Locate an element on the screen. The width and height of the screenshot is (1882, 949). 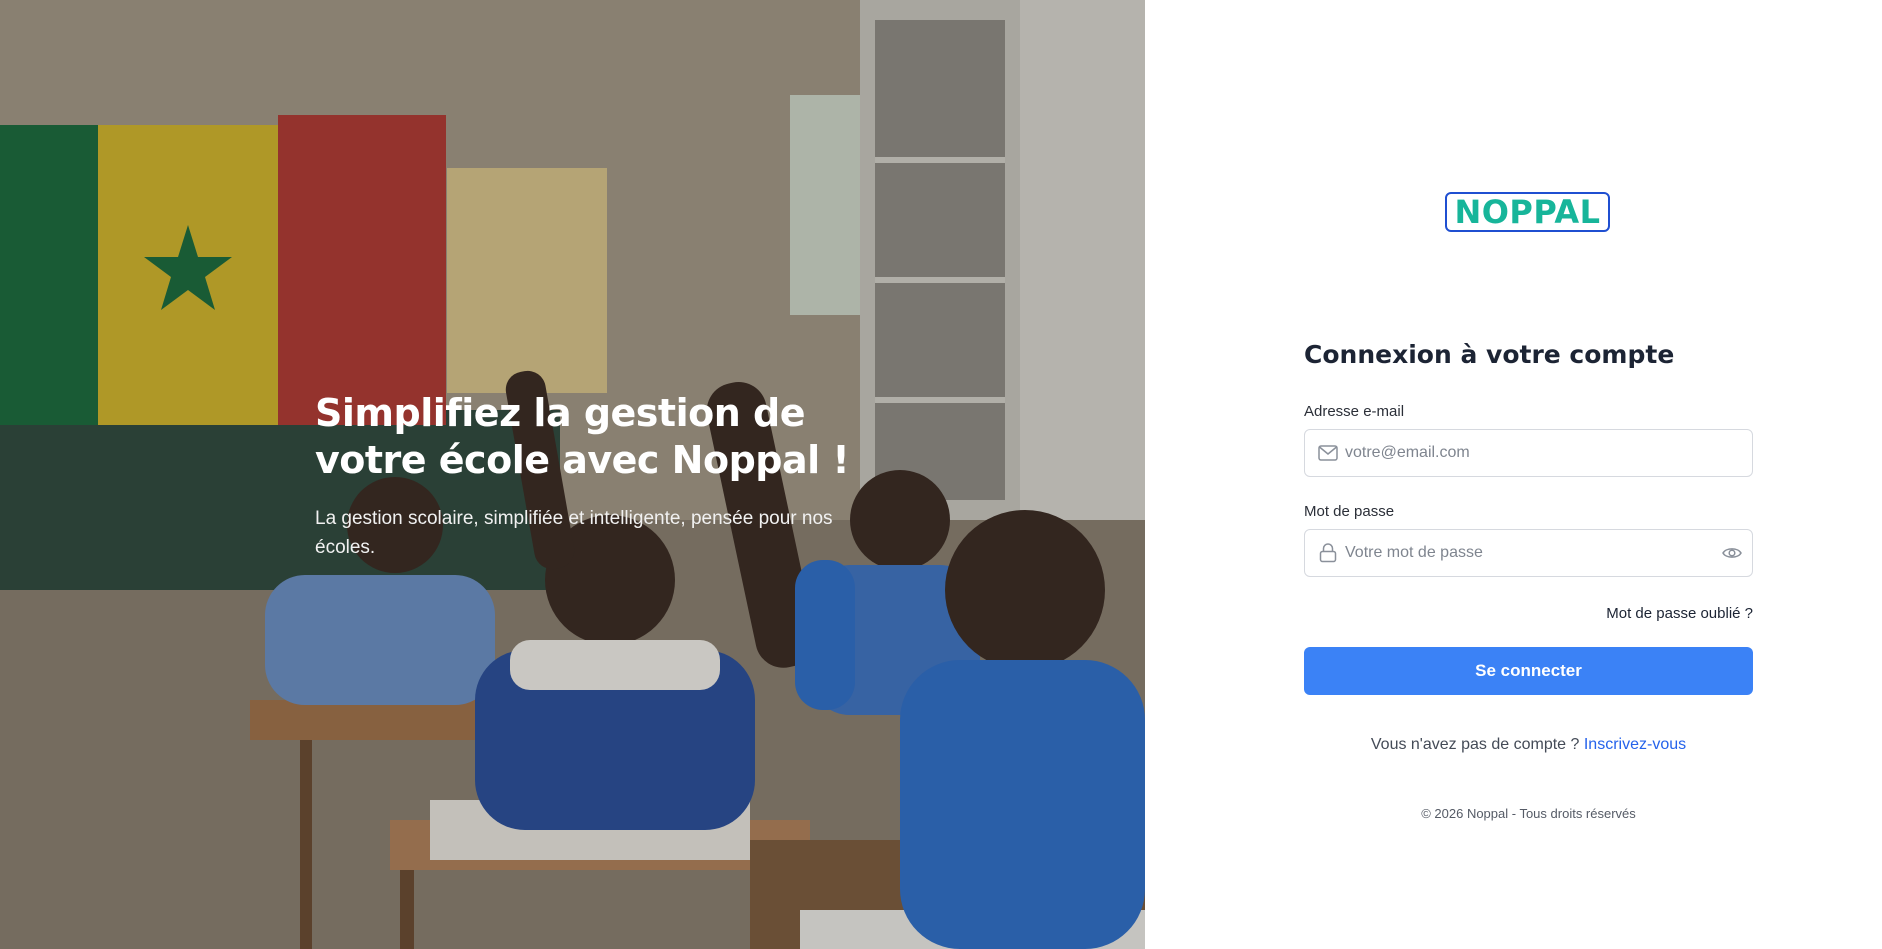
noppal-logo: NOPPAL is located at coordinates (1527, 212).